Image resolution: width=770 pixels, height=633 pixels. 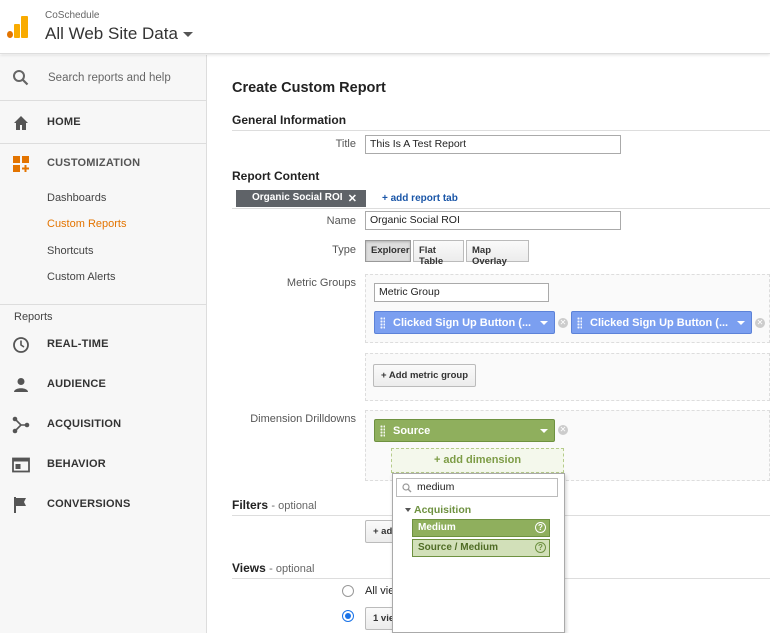 What do you see at coordinates (481, 548) in the screenshot?
I see `dimension-option-source-medium: Source / Medium ?` at bounding box center [481, 548].